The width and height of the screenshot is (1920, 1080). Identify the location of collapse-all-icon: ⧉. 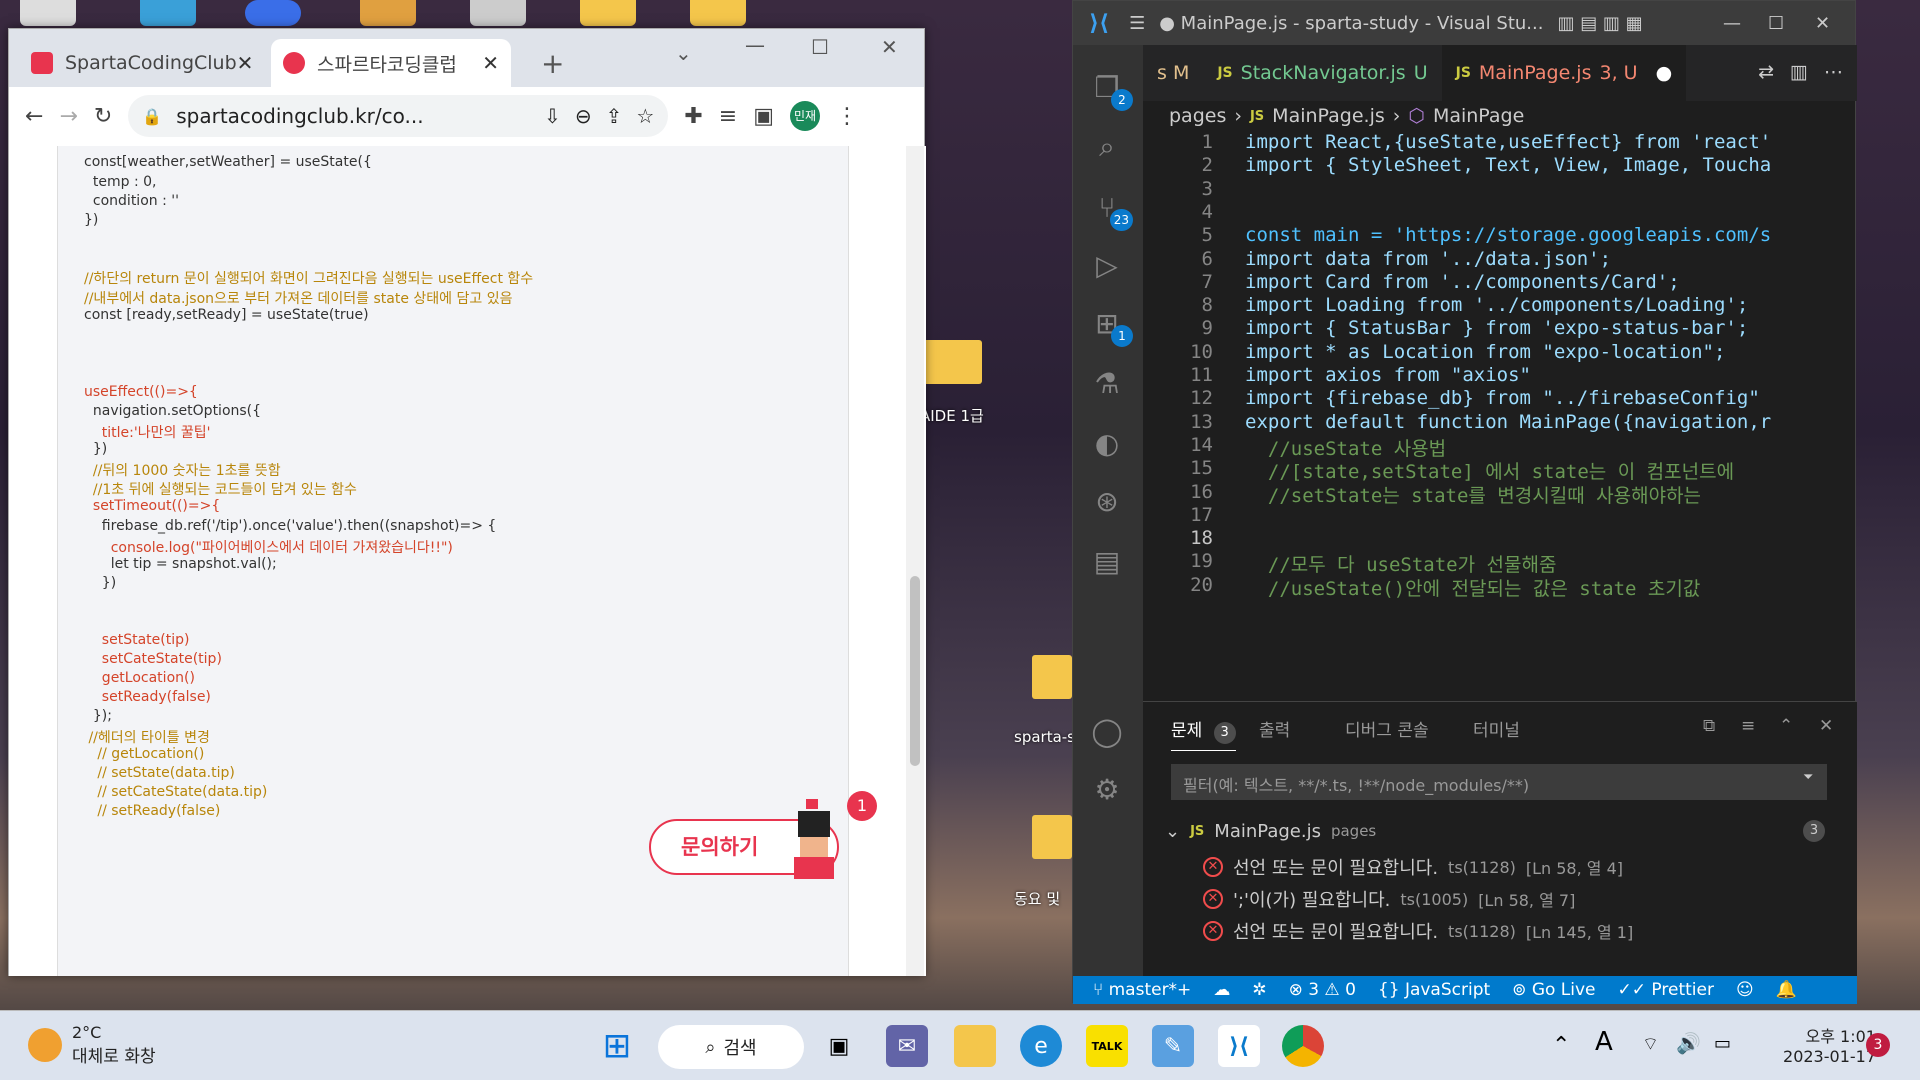
(1709, 726).